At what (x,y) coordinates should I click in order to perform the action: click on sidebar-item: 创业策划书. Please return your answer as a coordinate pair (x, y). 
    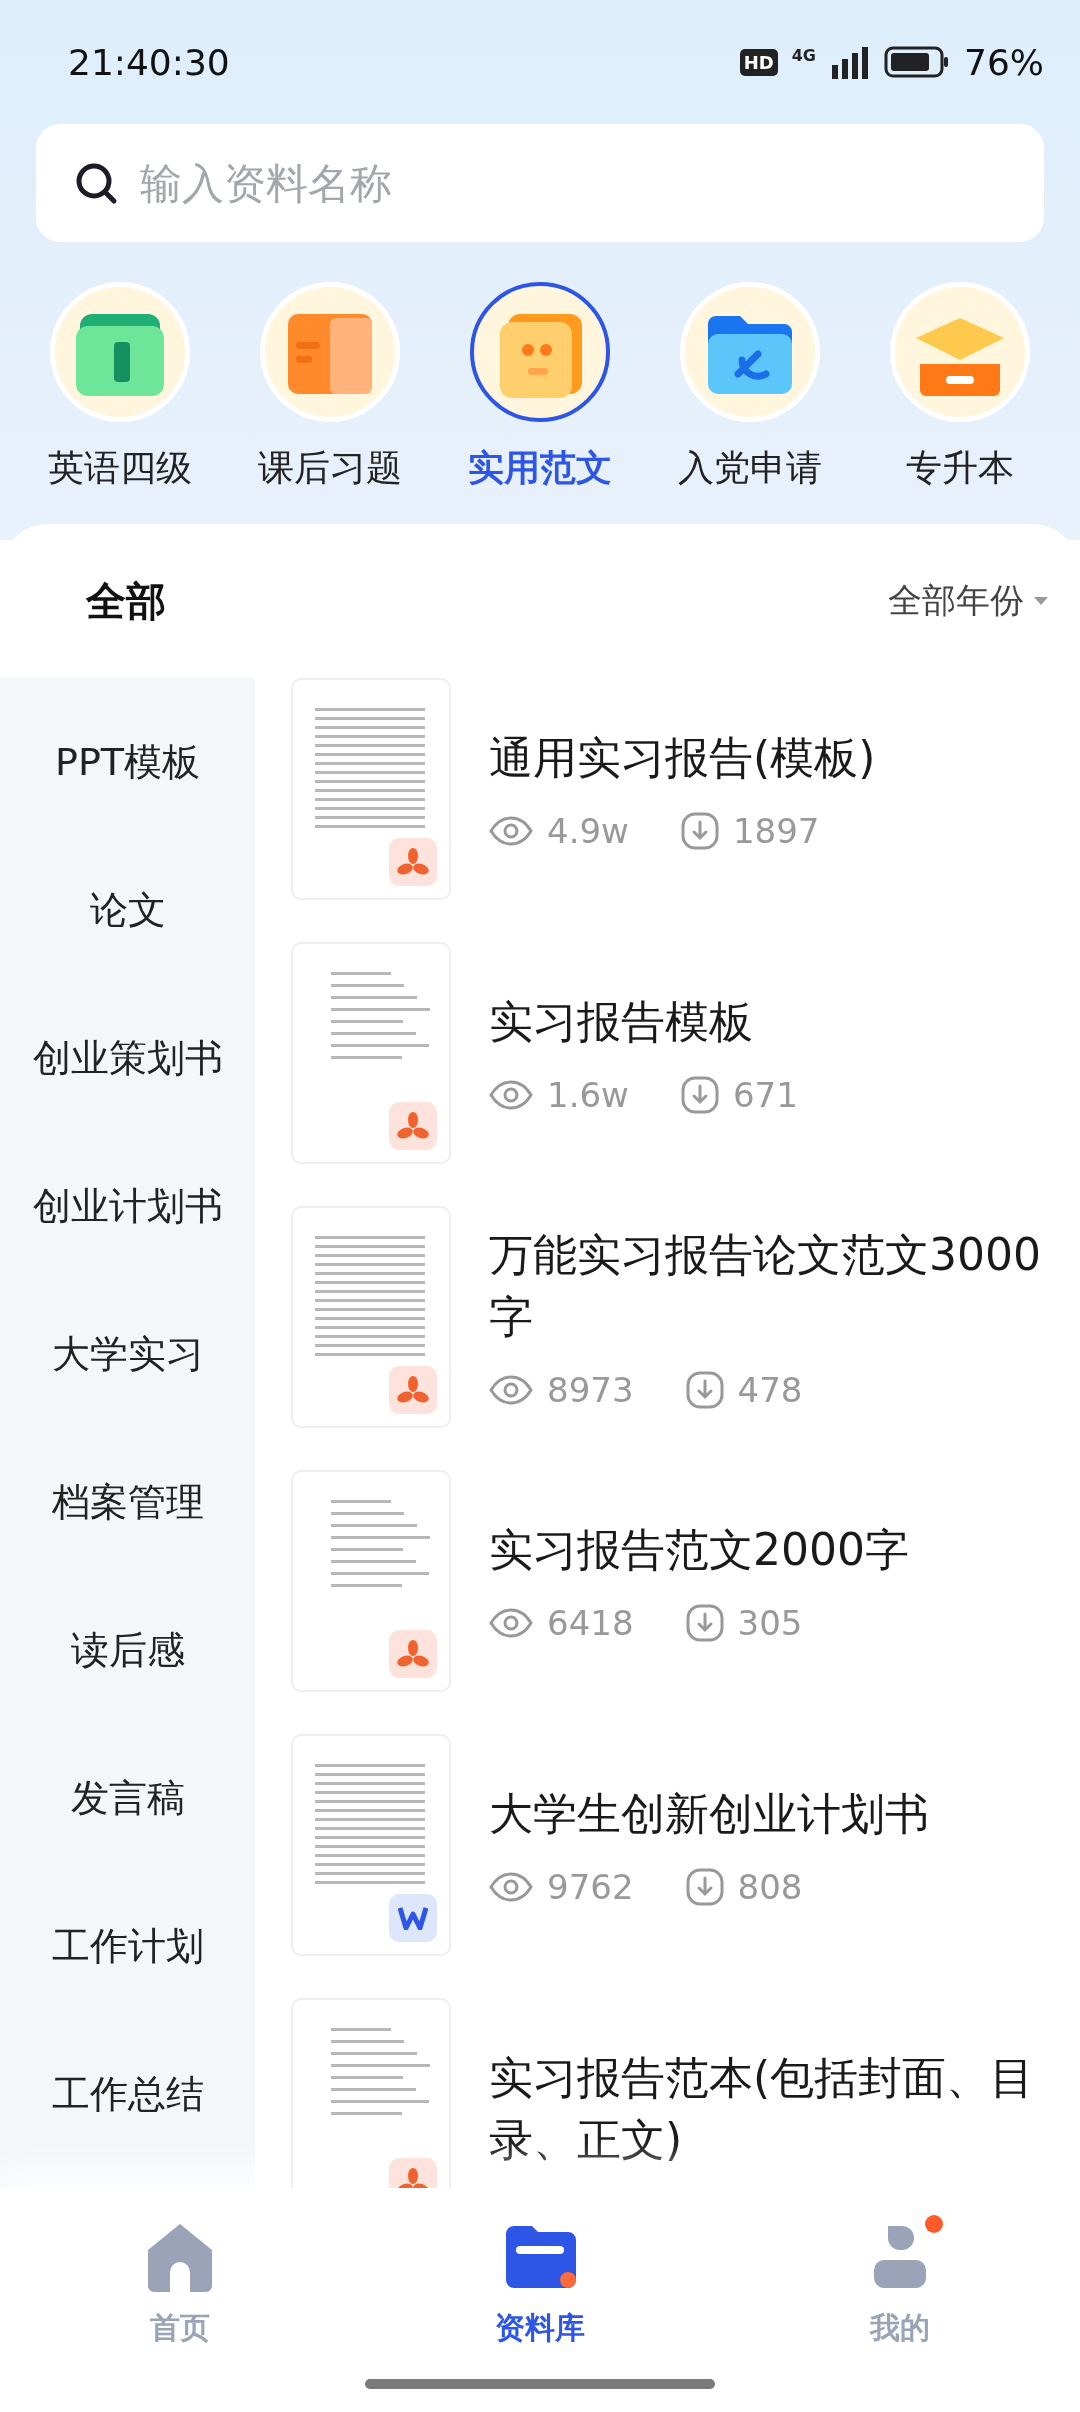
    Looking at the image, I should click on (127, 1058).